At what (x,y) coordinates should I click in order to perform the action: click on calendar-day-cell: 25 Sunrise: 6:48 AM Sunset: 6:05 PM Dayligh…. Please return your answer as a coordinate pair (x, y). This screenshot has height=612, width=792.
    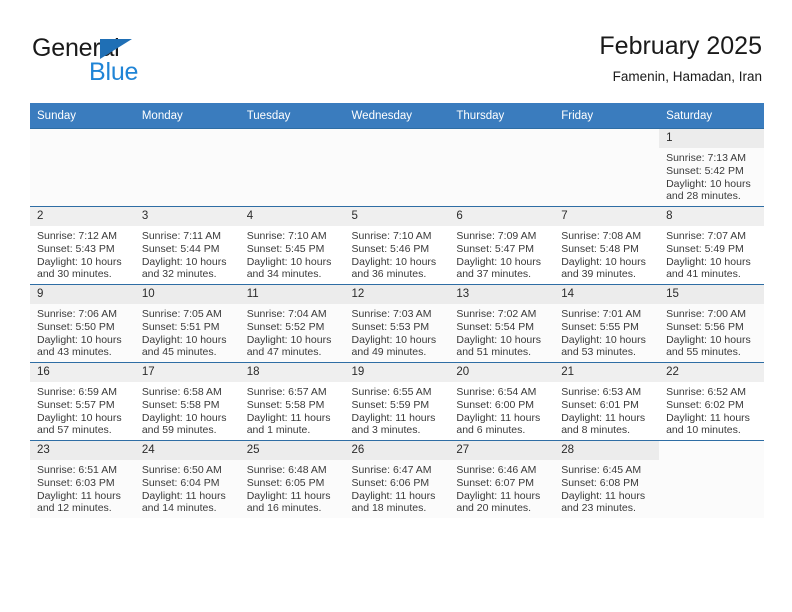
    Looking at the image, I should click on (292, 479).